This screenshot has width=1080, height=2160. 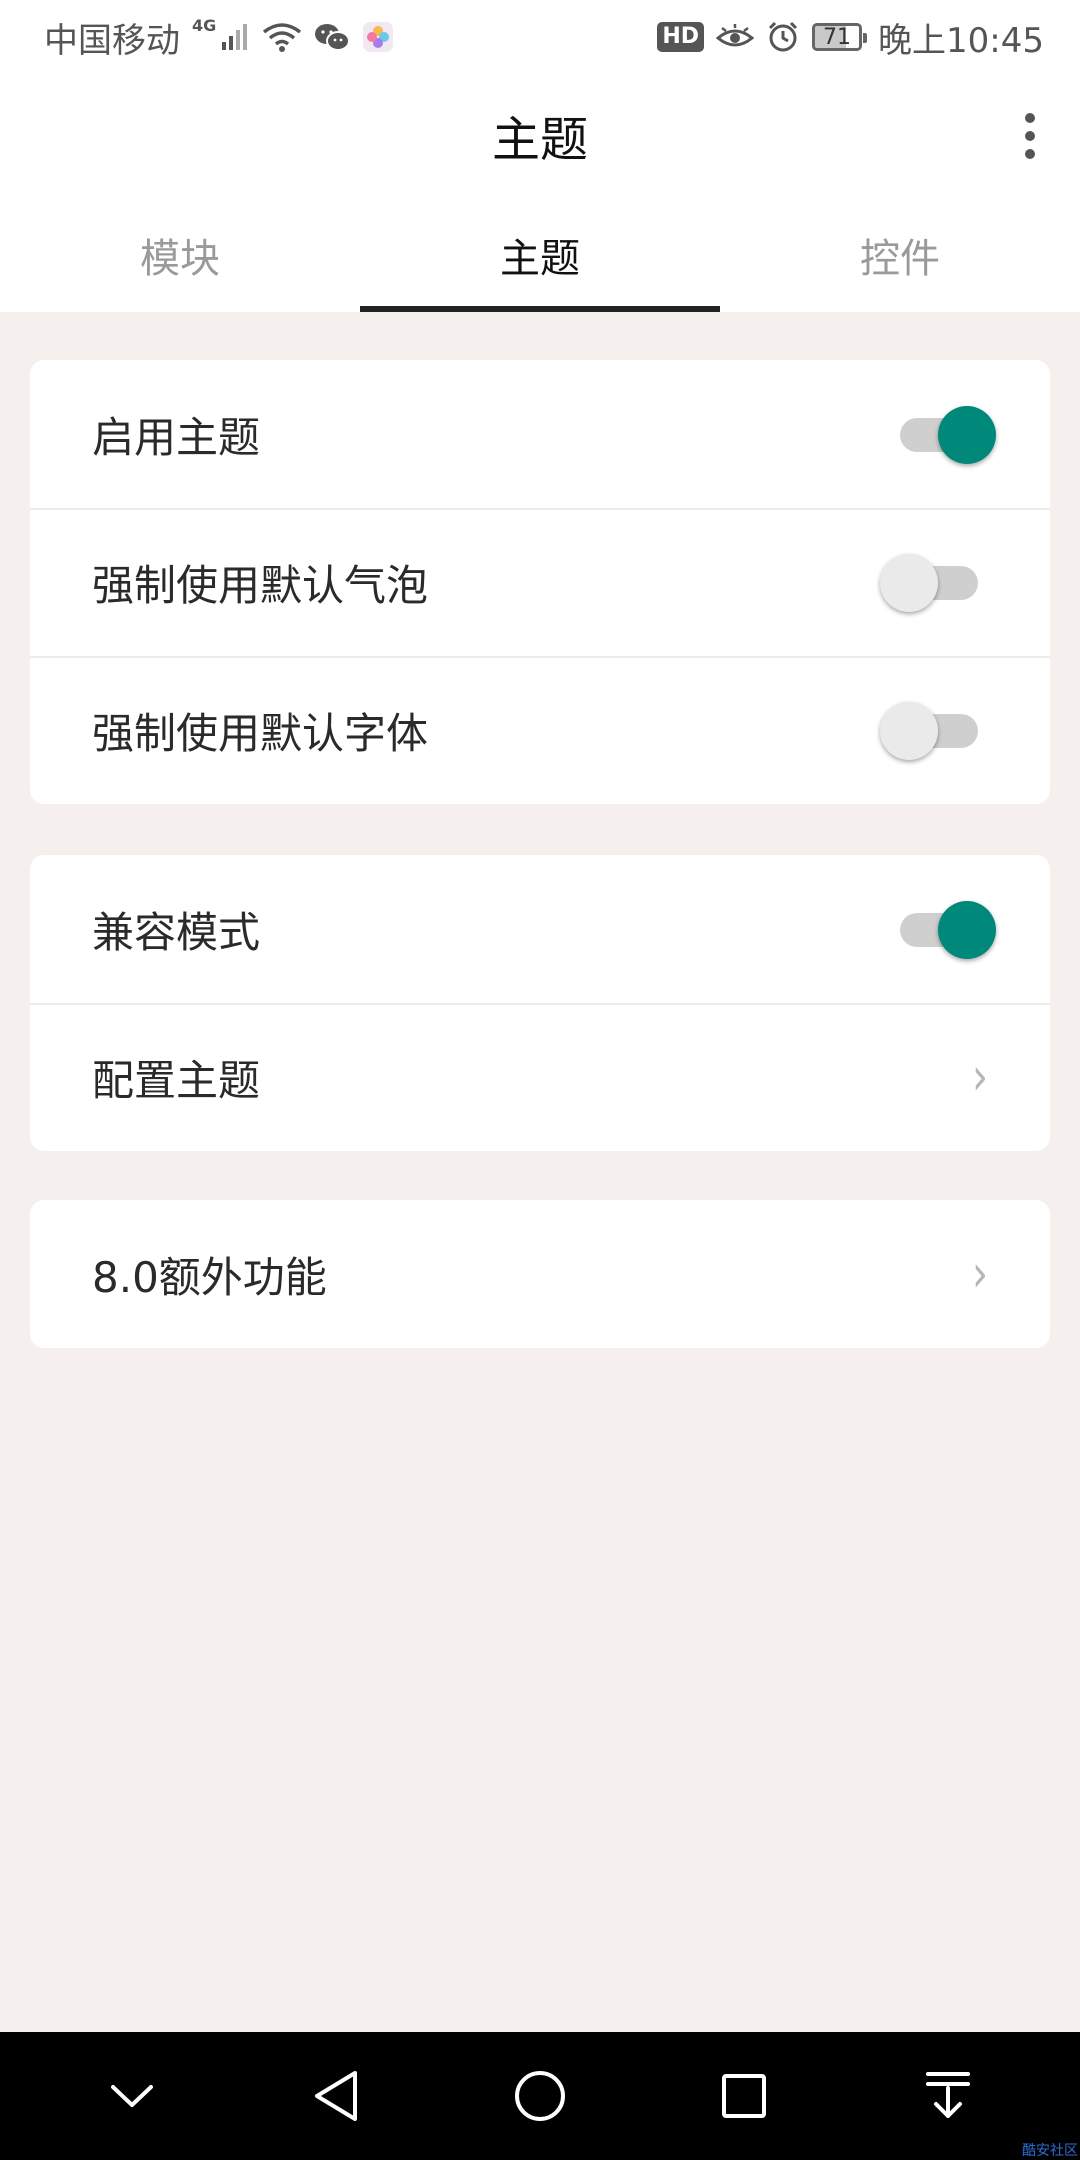 I want to click on enable-theme-switch, so click(x=948, y=435).